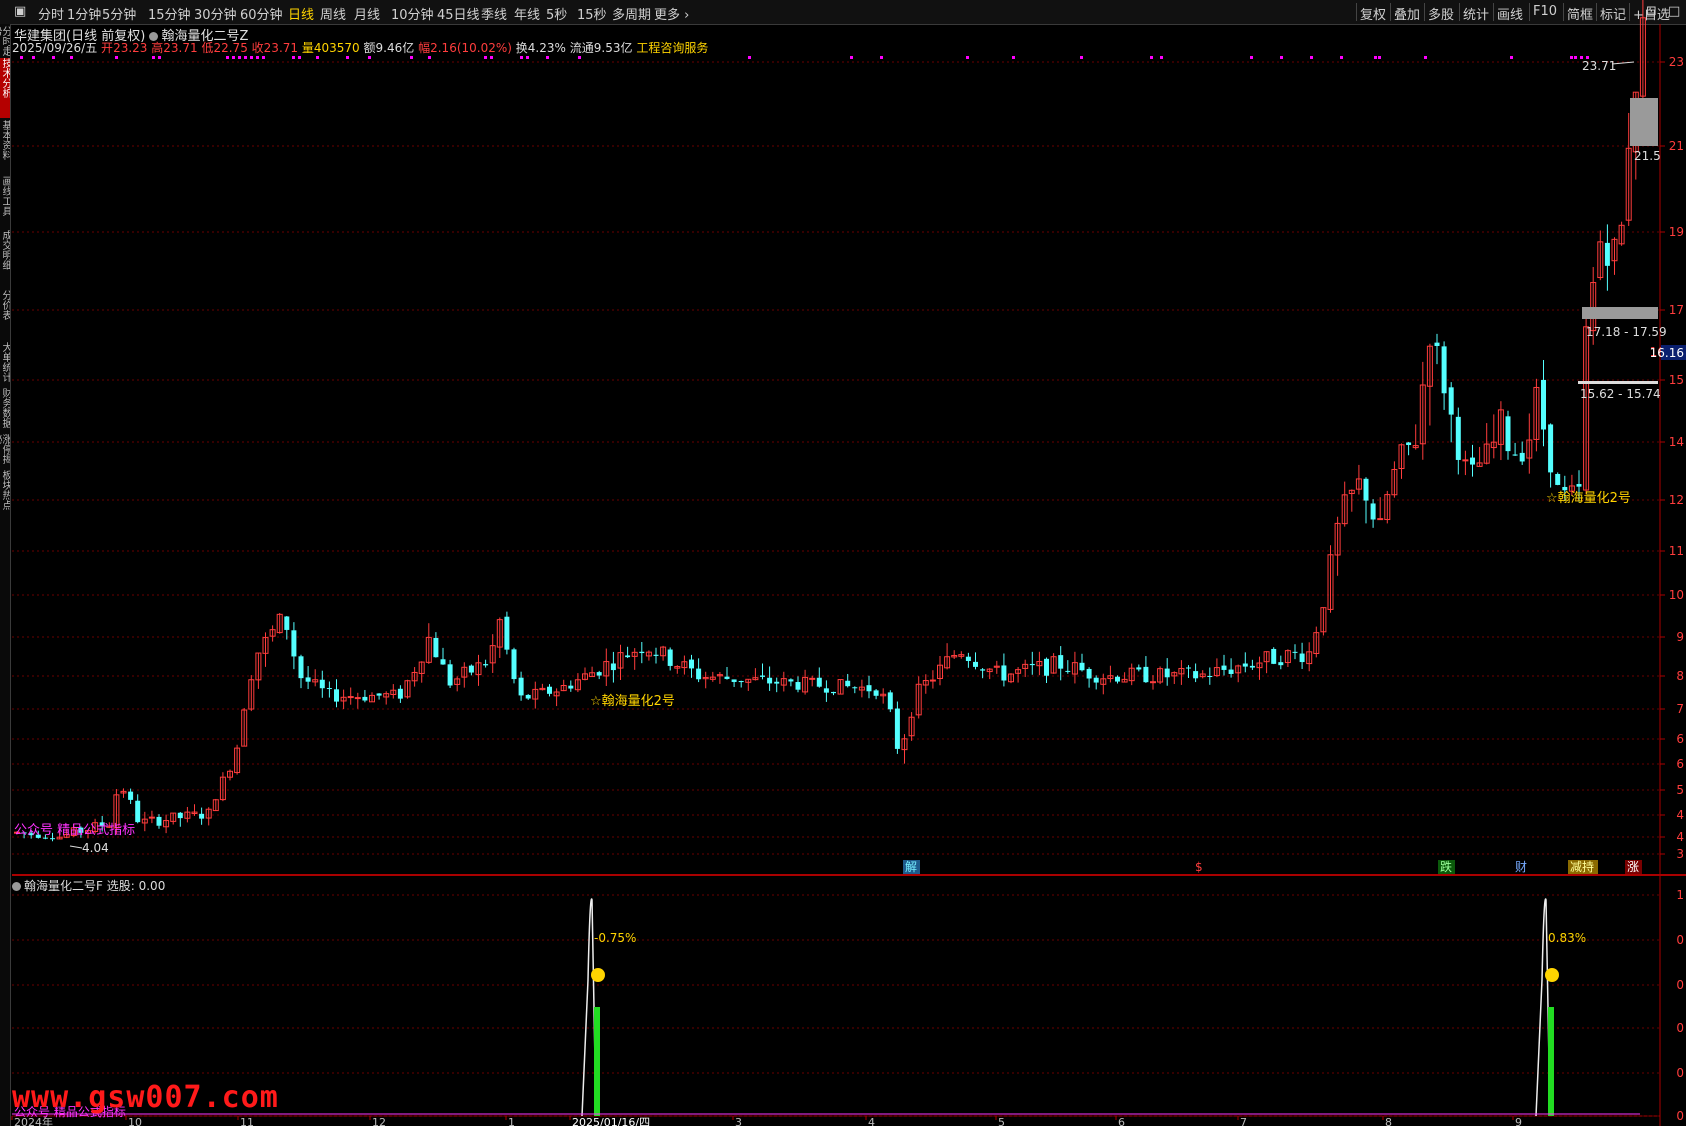 The height and width of the screenshot is (1126, 1686). Describe the element at coordinates (631, 13) in the screenshot. I see `period-tab-15: 多周期` at that location.